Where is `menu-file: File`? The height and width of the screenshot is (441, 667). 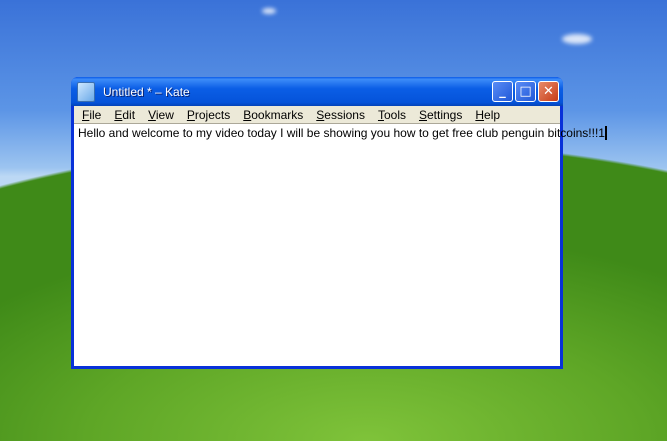 menu-file: File is located at coordinates (91, 115).